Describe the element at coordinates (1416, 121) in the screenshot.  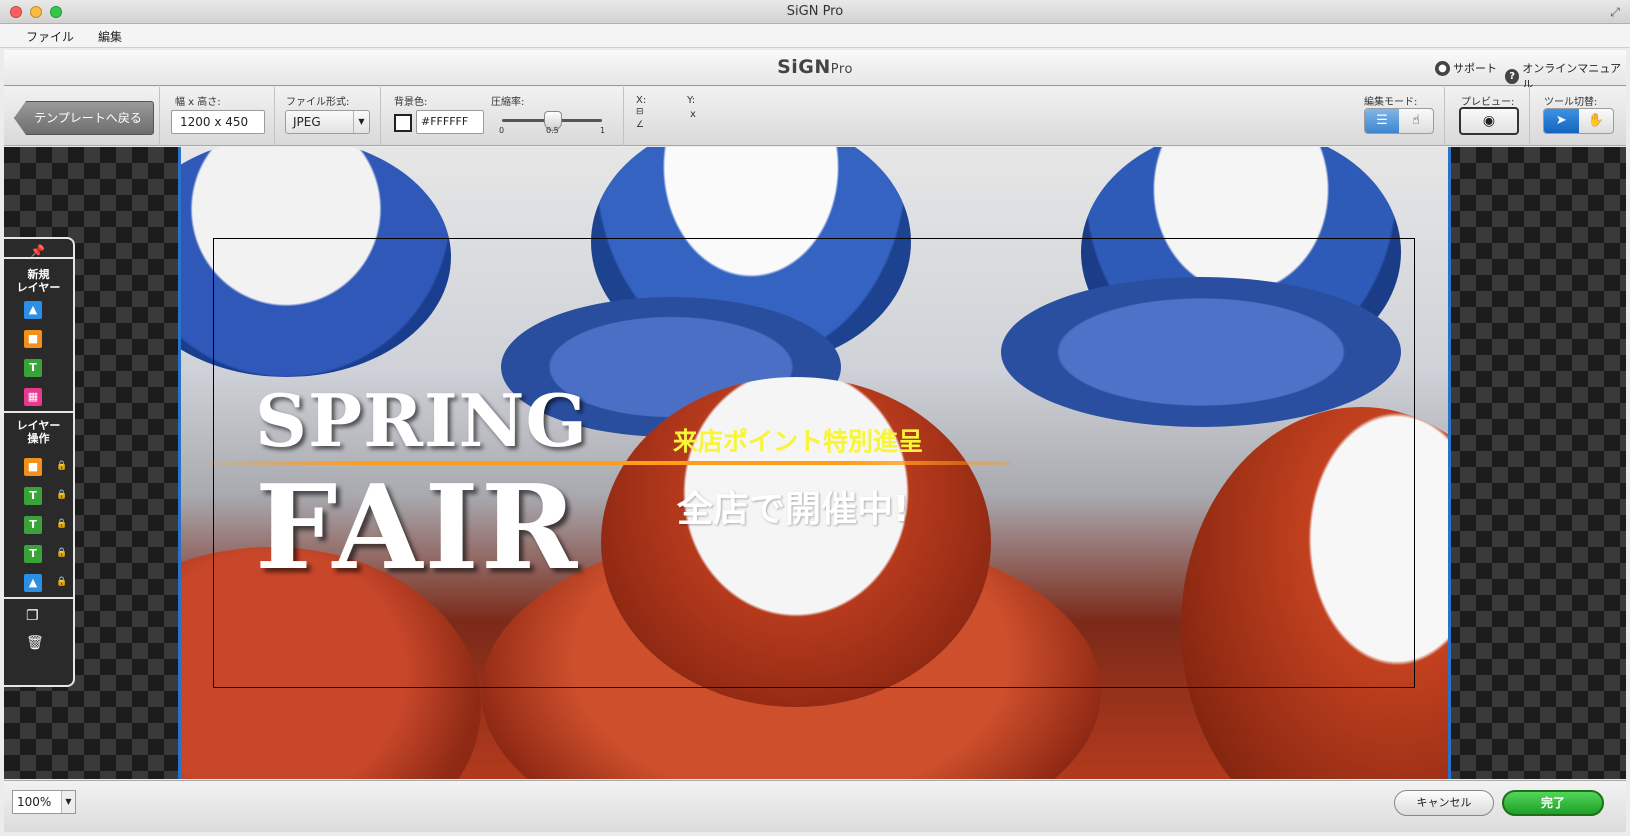
I see `hand-pointer-icon: ☝` at that location.